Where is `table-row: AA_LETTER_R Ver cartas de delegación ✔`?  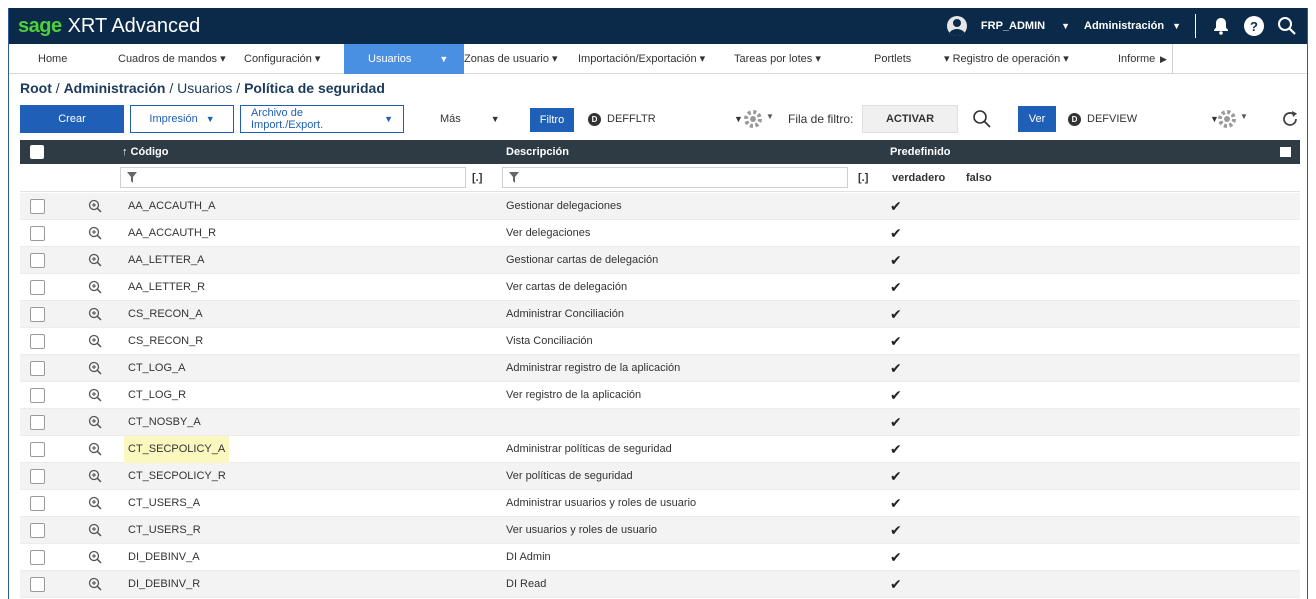
table-row: AA_LETTER_R Ver cartas de delegación ✔ is located at coordinates (660, 287).